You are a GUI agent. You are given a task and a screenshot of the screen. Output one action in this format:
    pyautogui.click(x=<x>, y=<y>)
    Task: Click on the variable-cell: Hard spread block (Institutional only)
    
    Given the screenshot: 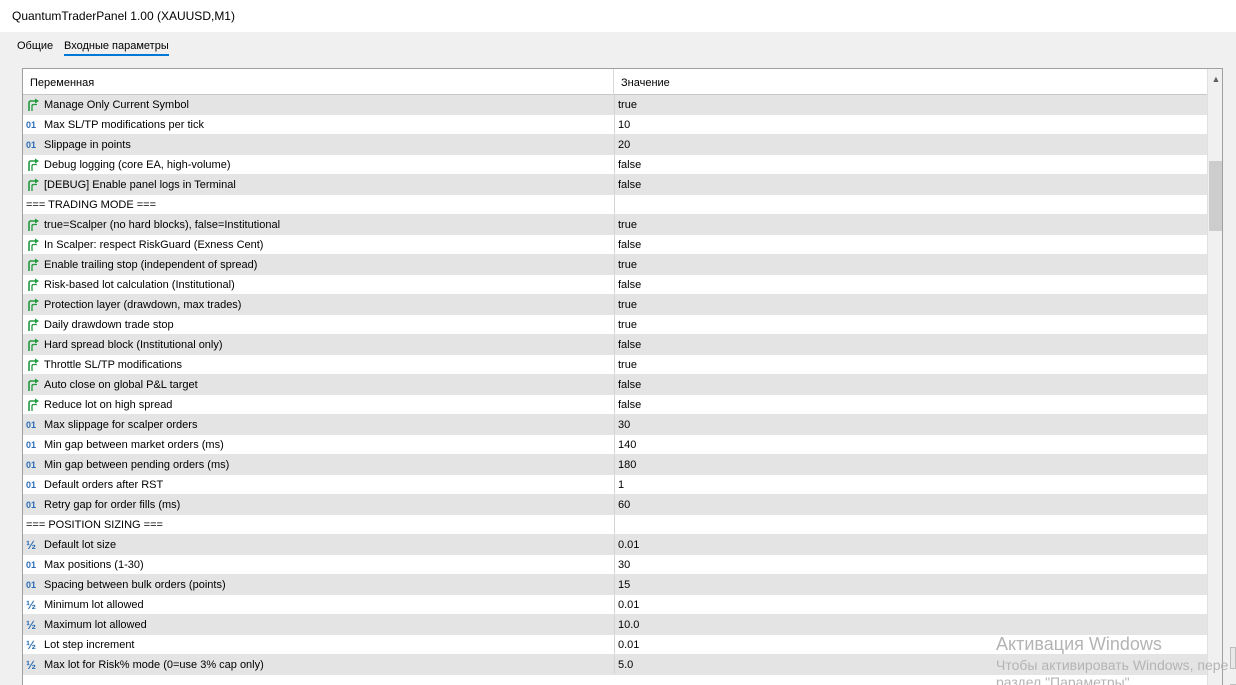 What is the action you would take?
    pyautogui.click(x=318, y=344)
    